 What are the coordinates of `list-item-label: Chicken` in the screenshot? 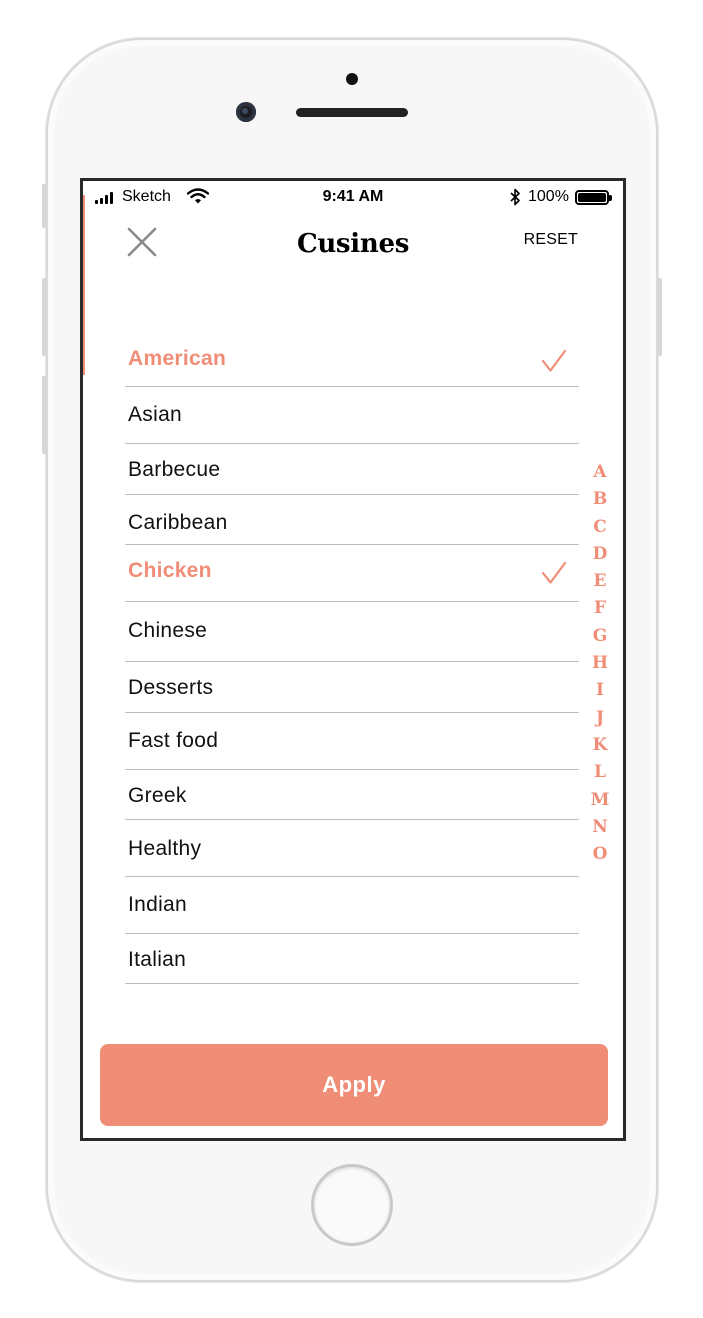 It's located at (170, 570).